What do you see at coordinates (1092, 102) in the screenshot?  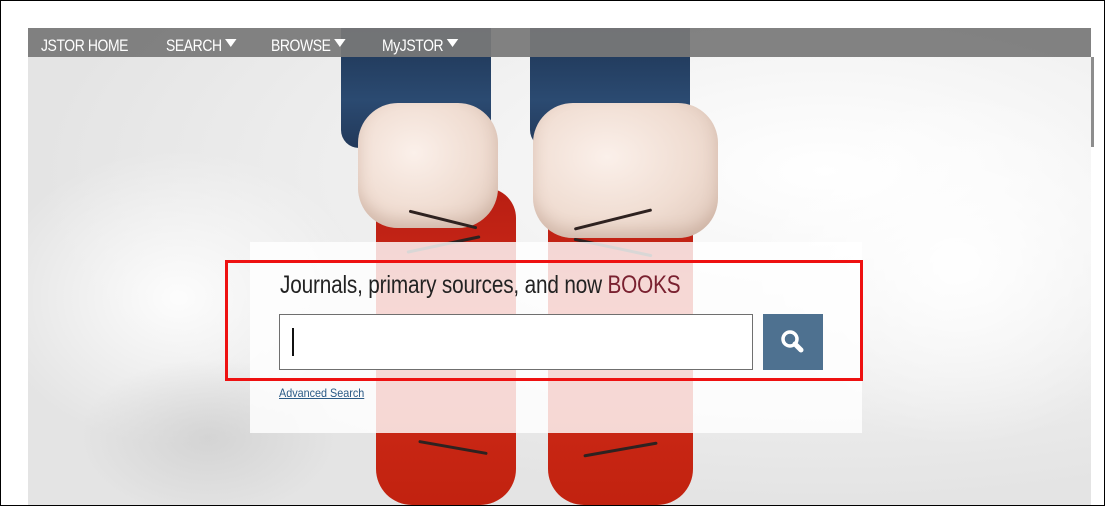 I see `page-scrollbar-thumb` at bounding box center [1092, 102].